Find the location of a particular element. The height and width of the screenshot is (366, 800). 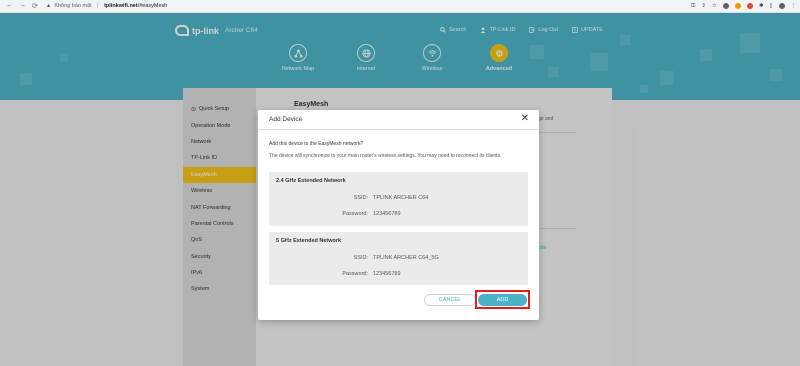

profile-avatar is located at coordinates (781, 6).